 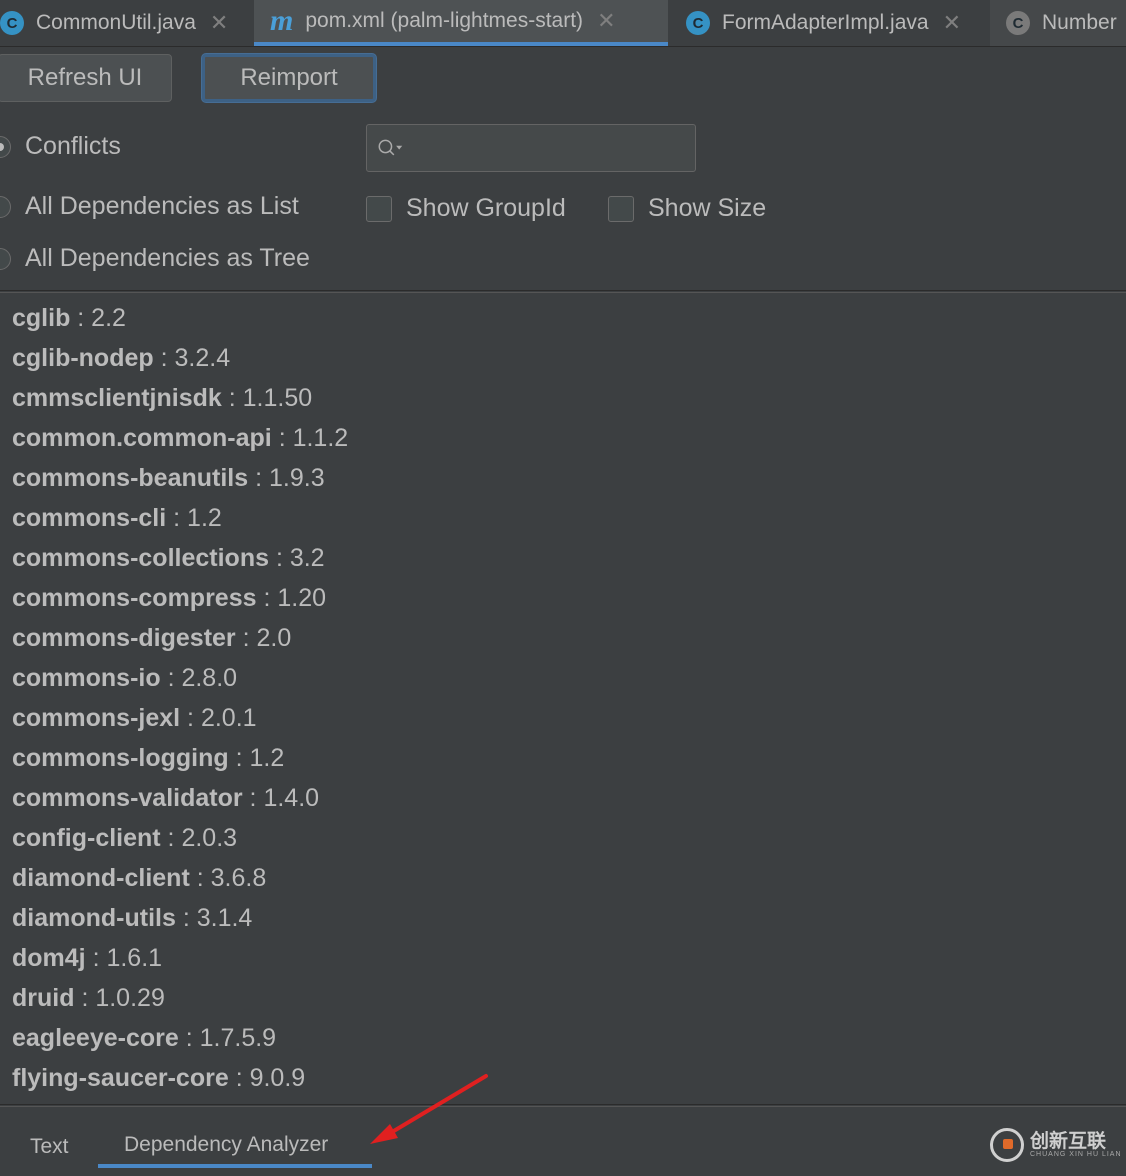 I want to click on dependency-version: : 1.7.5.9, so click(x=227, y=1038).